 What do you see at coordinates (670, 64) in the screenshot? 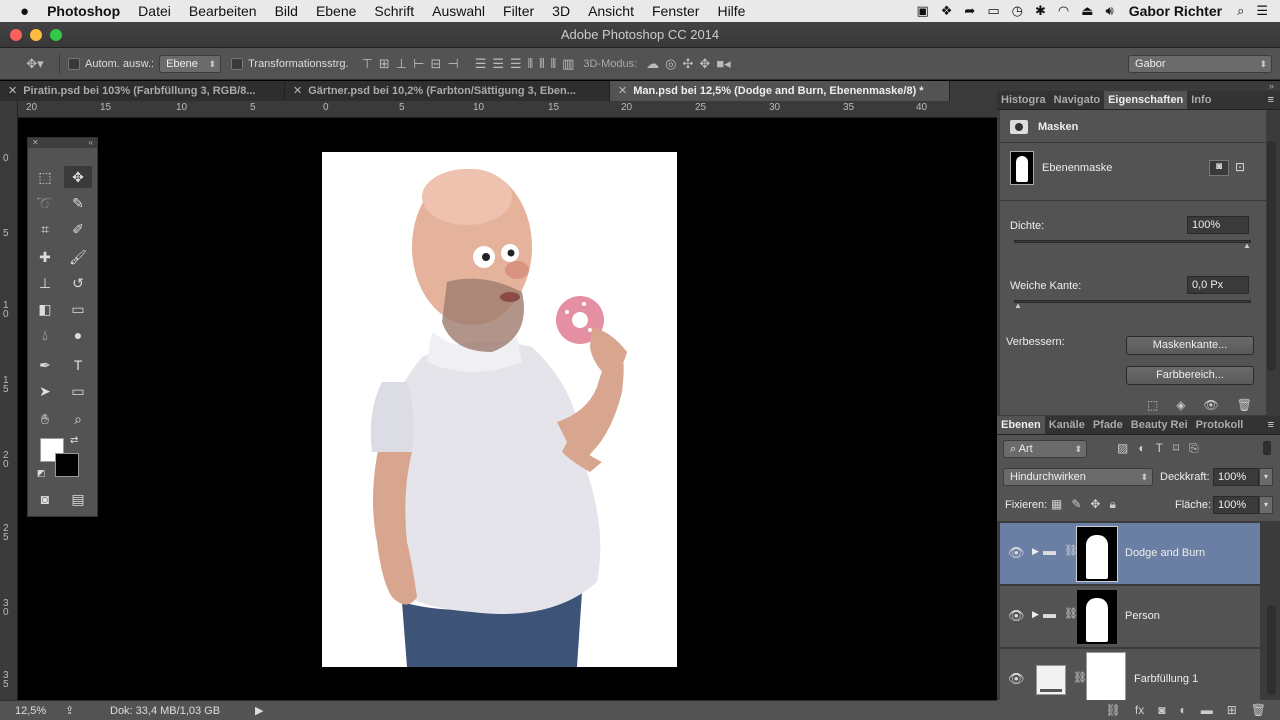
I see `roll-3d-icon: ◎` at bounding box center [670, 64].